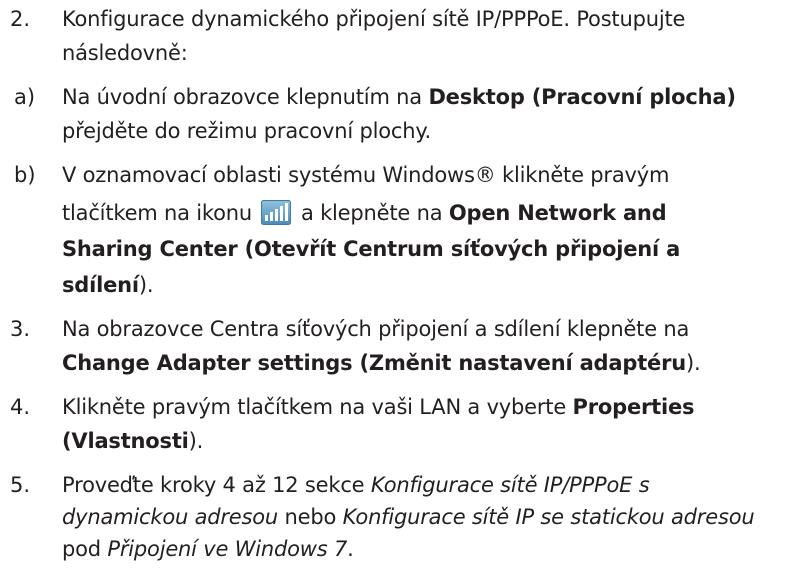  I want to click on step-number: 4., so click(20, 407).